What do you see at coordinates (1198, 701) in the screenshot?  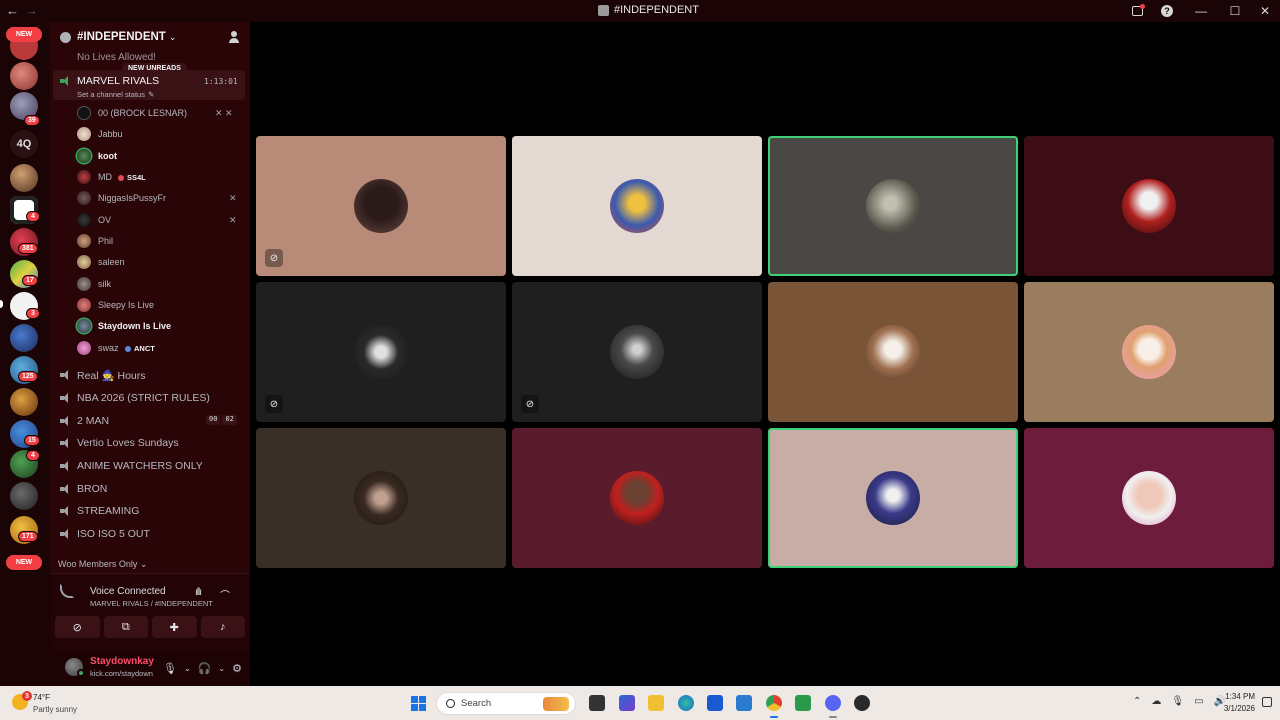 I see `display-icon: ▭` at bounding box center [1198, 701].